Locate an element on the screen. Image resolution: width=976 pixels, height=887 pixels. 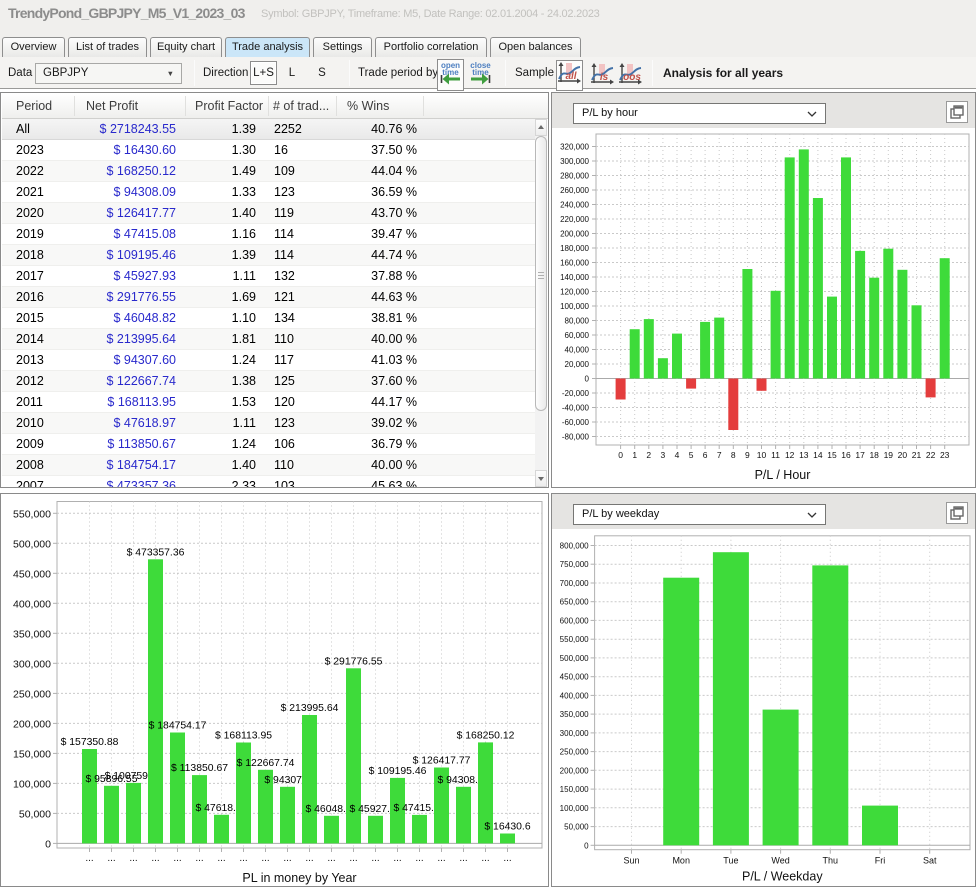
svg-text: 280,000 is located at coordinates (574, 176).